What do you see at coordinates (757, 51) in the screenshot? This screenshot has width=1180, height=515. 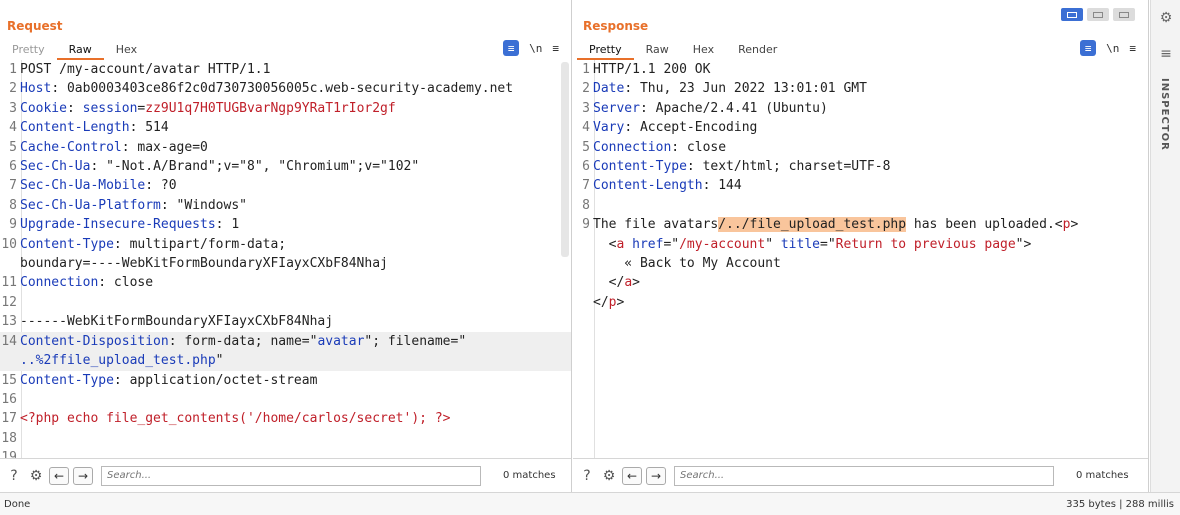 I see `response-tab-render: Render` at bounding box center [757, 51].